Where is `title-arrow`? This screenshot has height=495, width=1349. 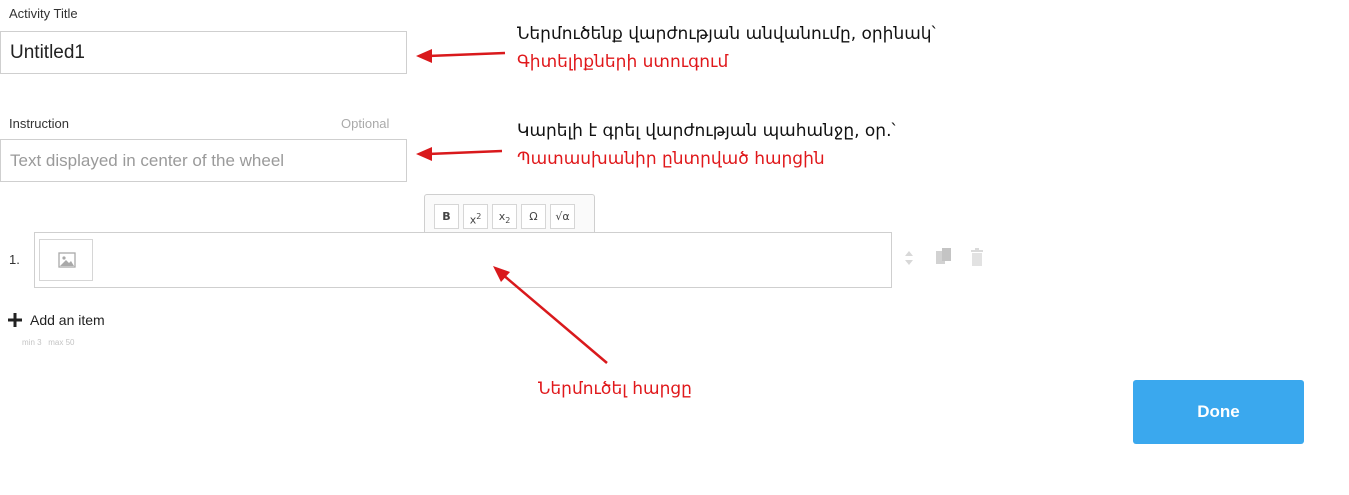
title-arrow is located at coordinates (461, 56).